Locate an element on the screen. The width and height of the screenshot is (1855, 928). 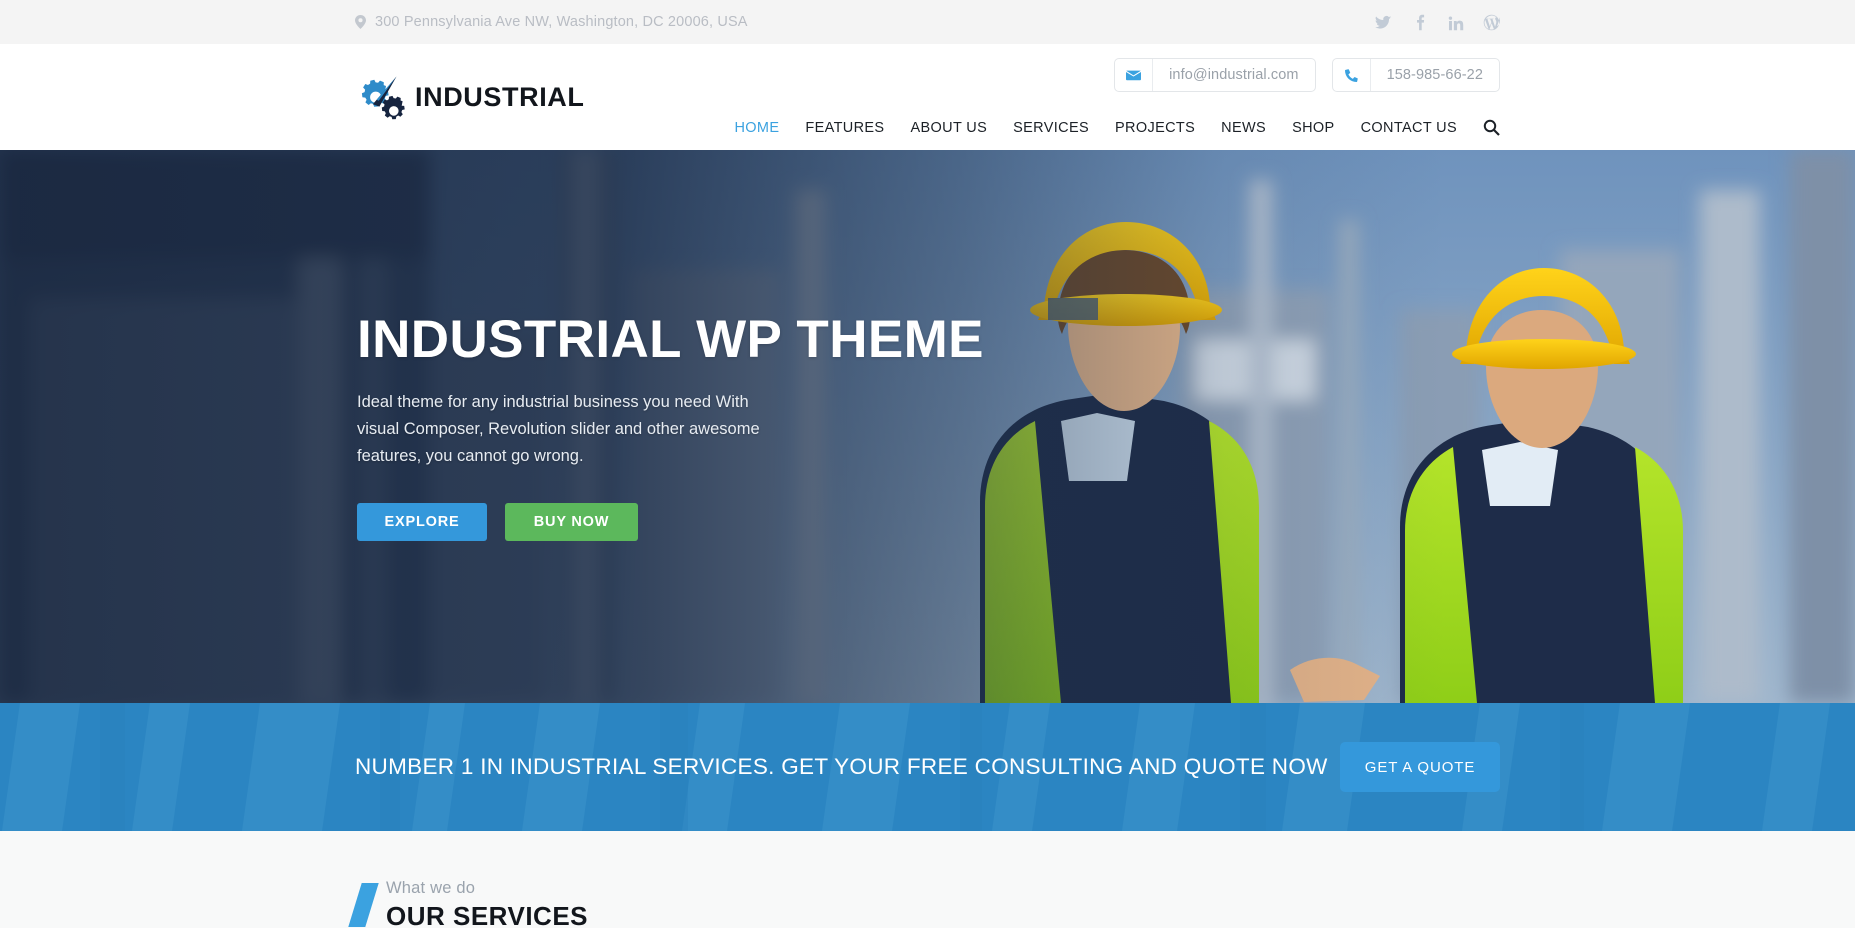
email-box: info@industrial.com is located at coordinates (1215, 75).